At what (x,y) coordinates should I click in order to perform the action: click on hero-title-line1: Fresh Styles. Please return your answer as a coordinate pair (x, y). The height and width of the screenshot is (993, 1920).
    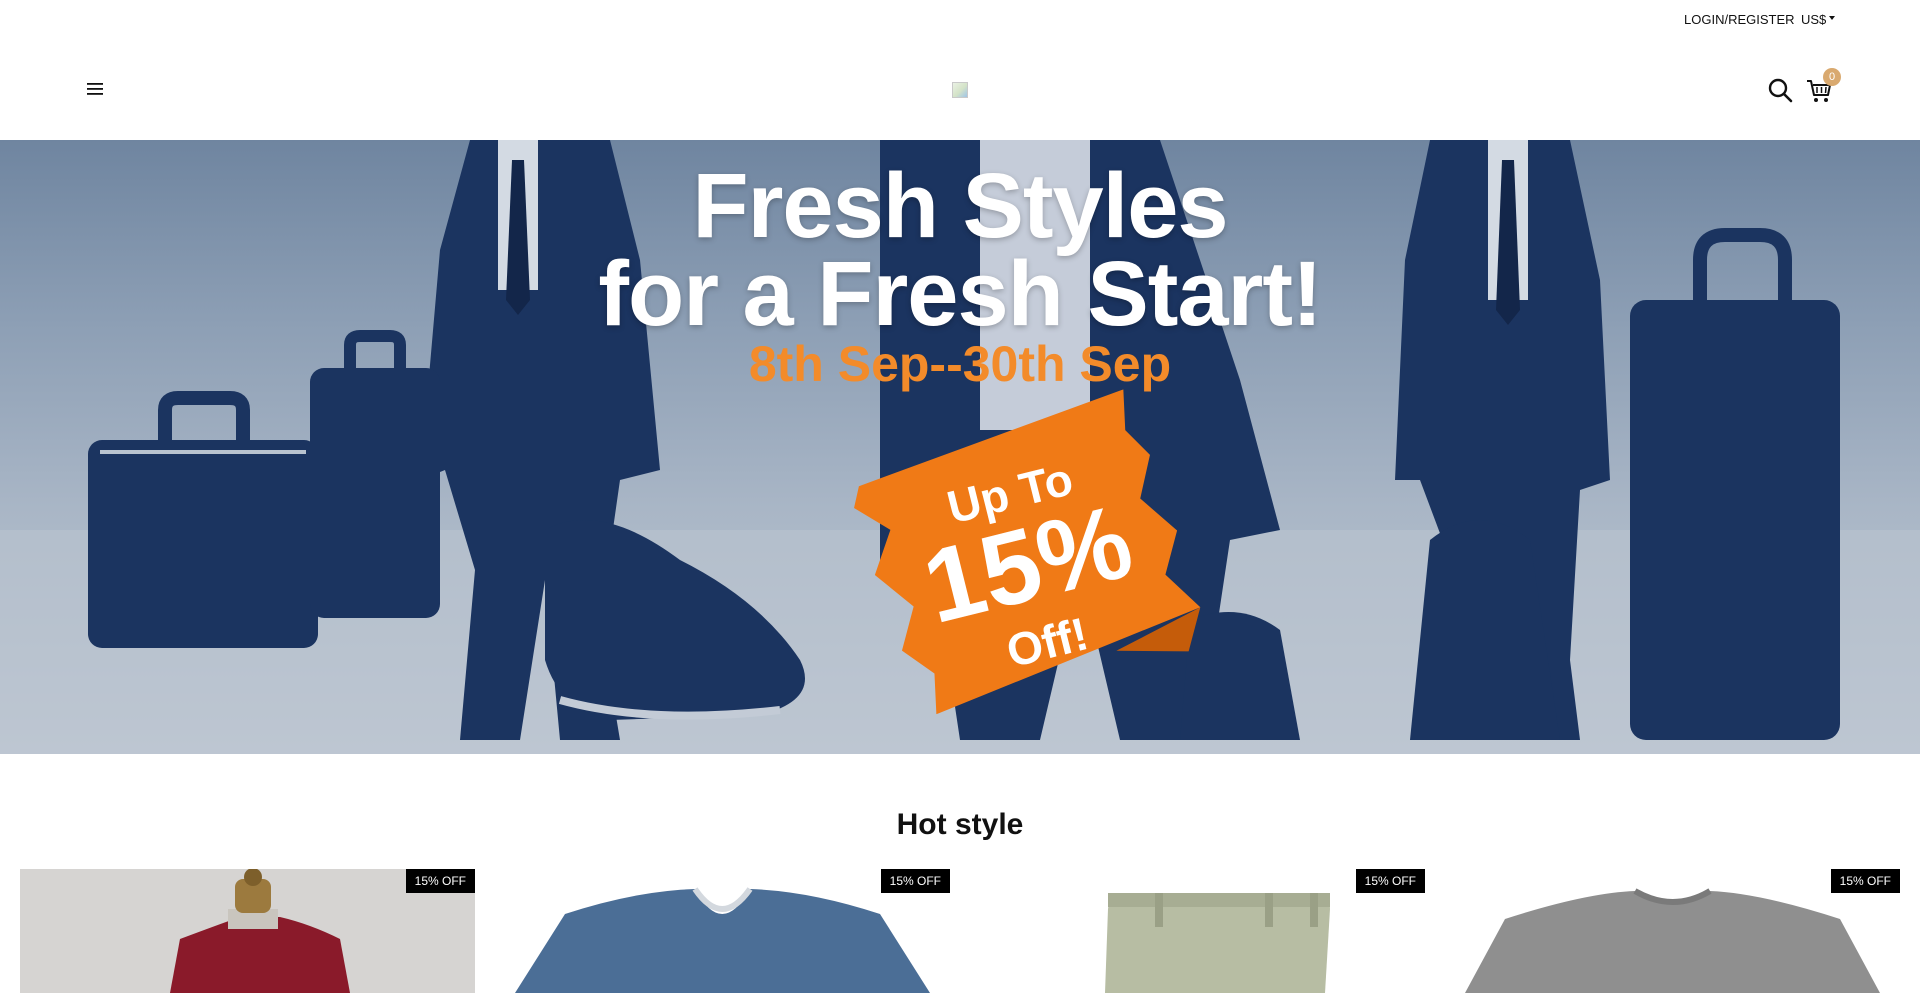
    Looking at the image, I should click on (960, 206).